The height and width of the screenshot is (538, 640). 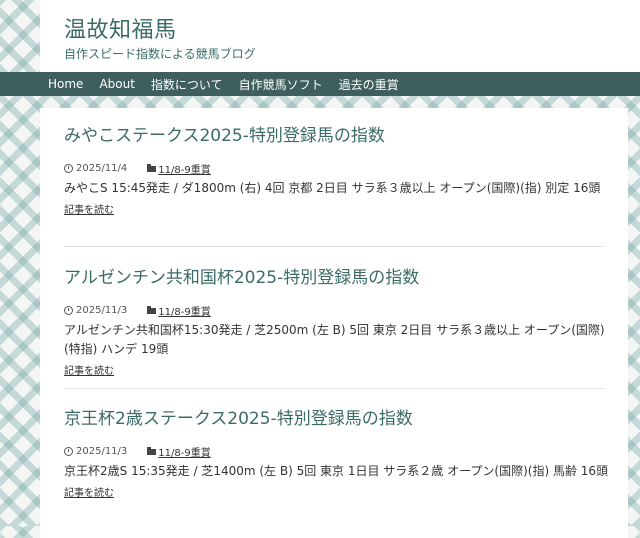 I want to click on post-meta: 2025/11/4 11/8-9重賞, so click(x=344, y=168).